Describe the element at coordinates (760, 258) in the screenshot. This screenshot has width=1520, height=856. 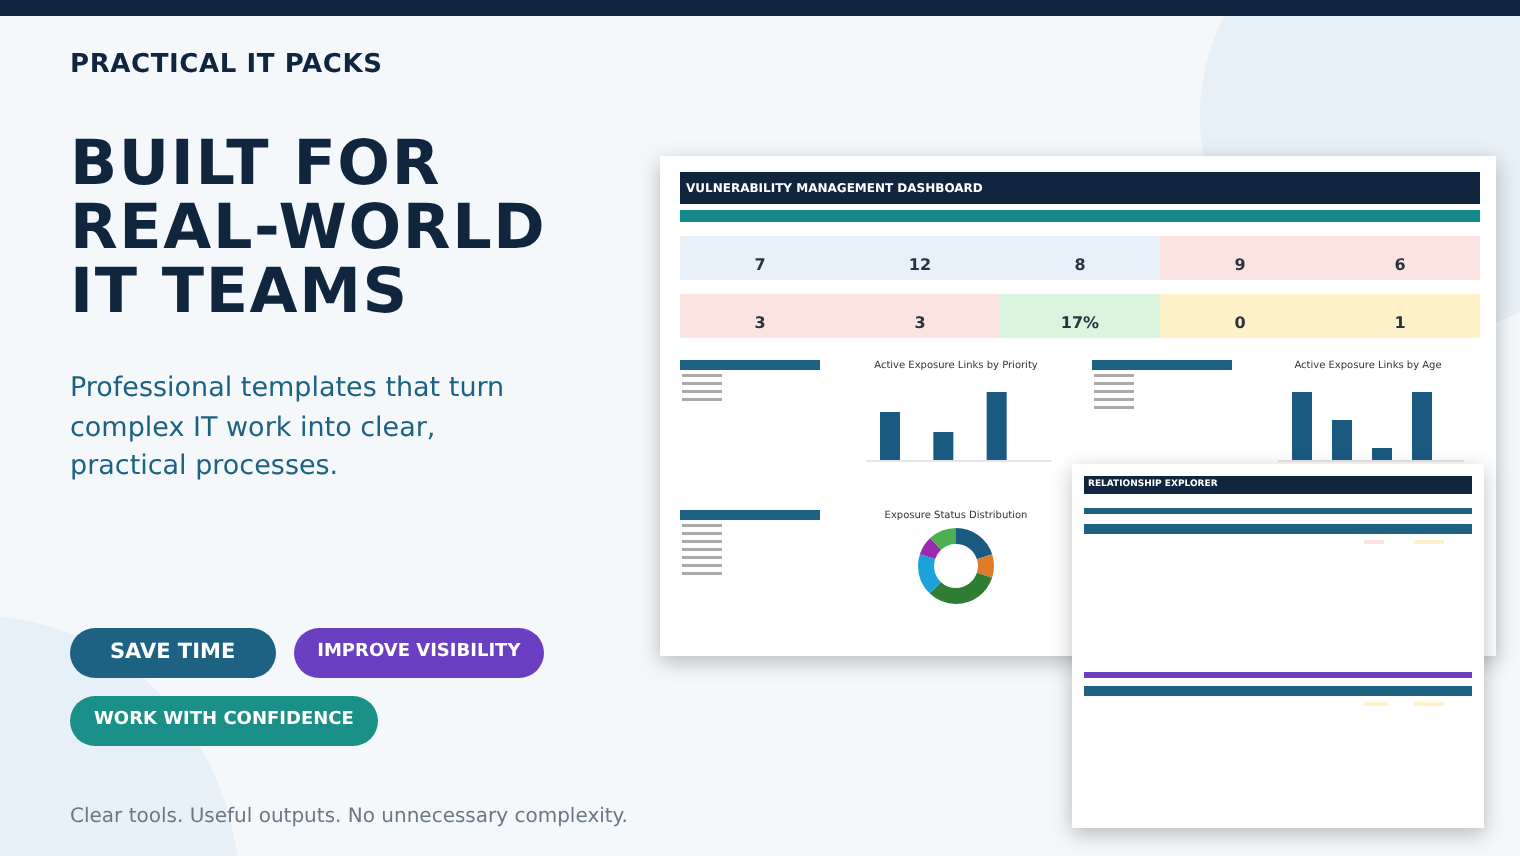
I see `kpi-card: 7` at that location.